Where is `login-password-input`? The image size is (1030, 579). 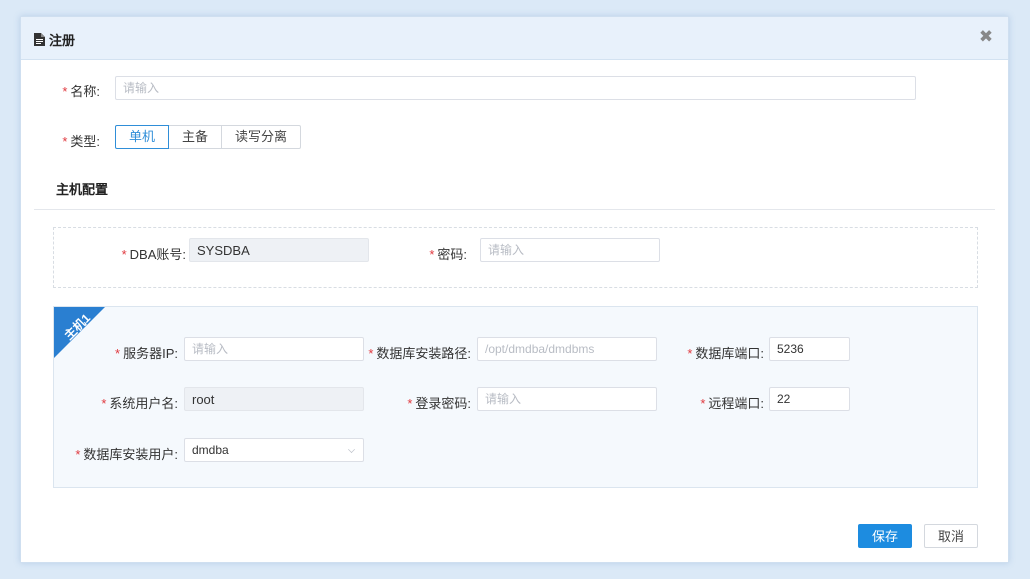 login-password-input is located at coordinates (567, 399).